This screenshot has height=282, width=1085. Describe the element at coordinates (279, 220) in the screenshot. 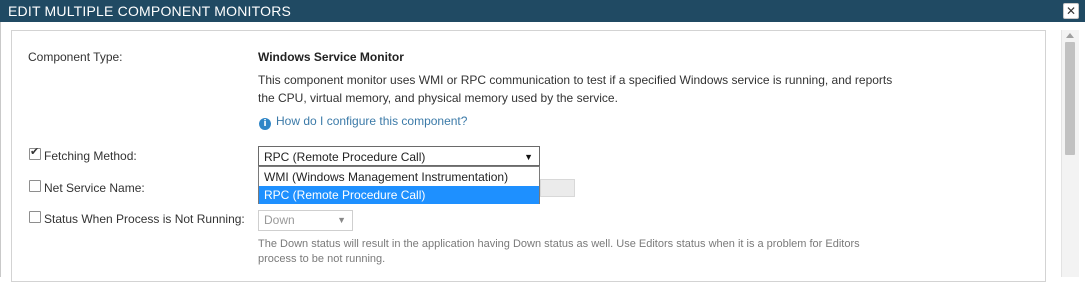

I see `status-selected-value: Down` at that location.